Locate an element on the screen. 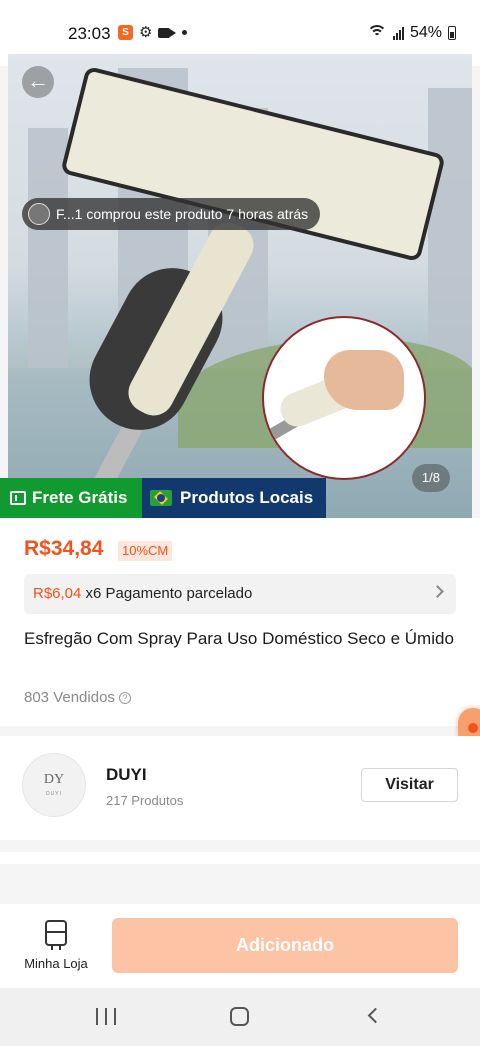  shipping-icon is located at coordinates (18, 498).